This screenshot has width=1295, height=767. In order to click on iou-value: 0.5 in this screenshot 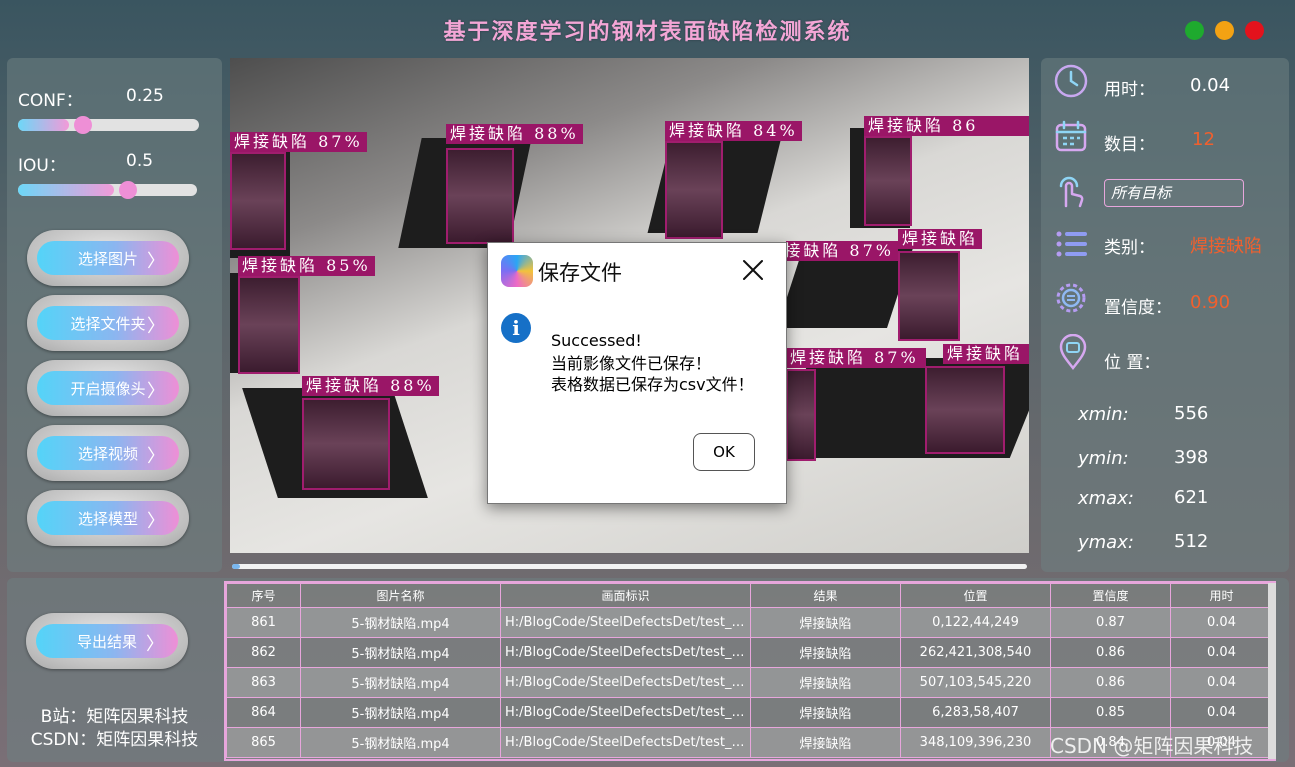, I will do `click(140, 161)`.